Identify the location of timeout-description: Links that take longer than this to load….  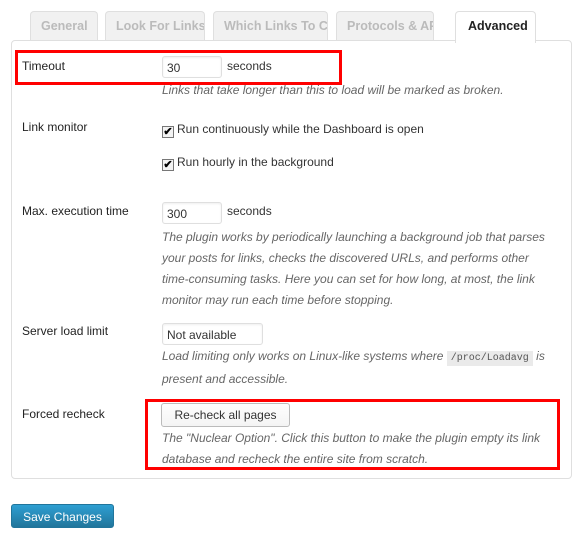
(333, 90).